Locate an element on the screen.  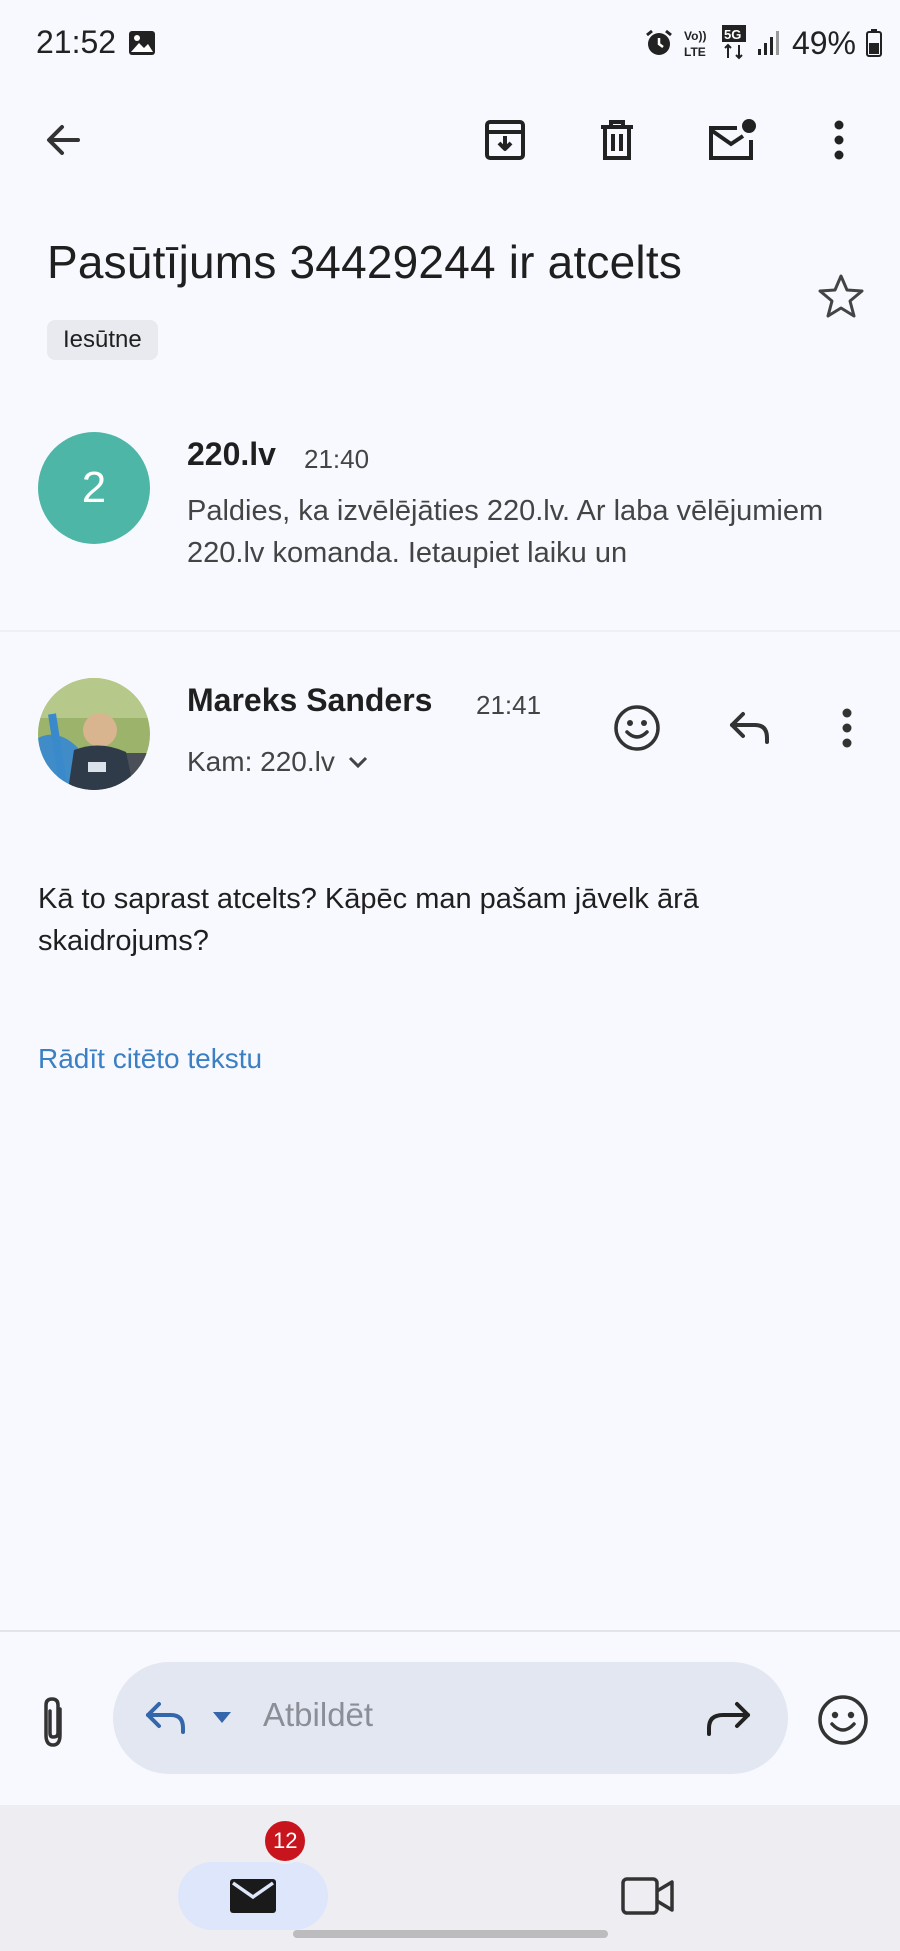
add-reaction-button is located at coordinates (637, 728).